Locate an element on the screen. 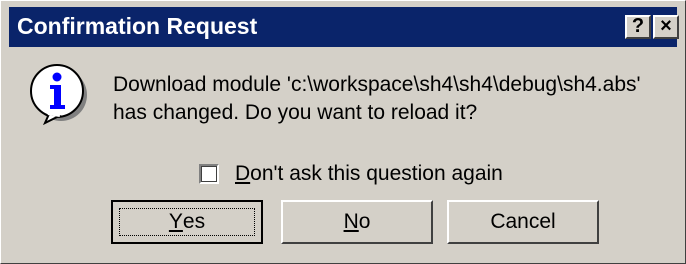 The width and height of the screenshot is (686, 264). mnemonic-d: D is located at coordinates (243, 173).